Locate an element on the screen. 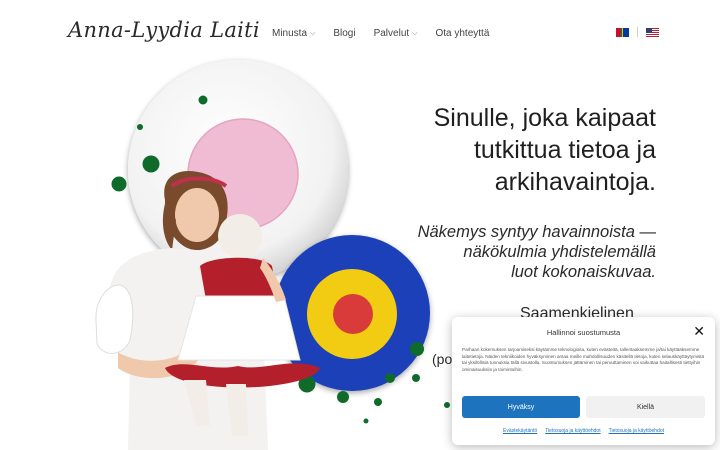 This screenshot has height=450, width=720. cookie-policy-link: Evästekäytäntö is located at coordinates (520, 431).